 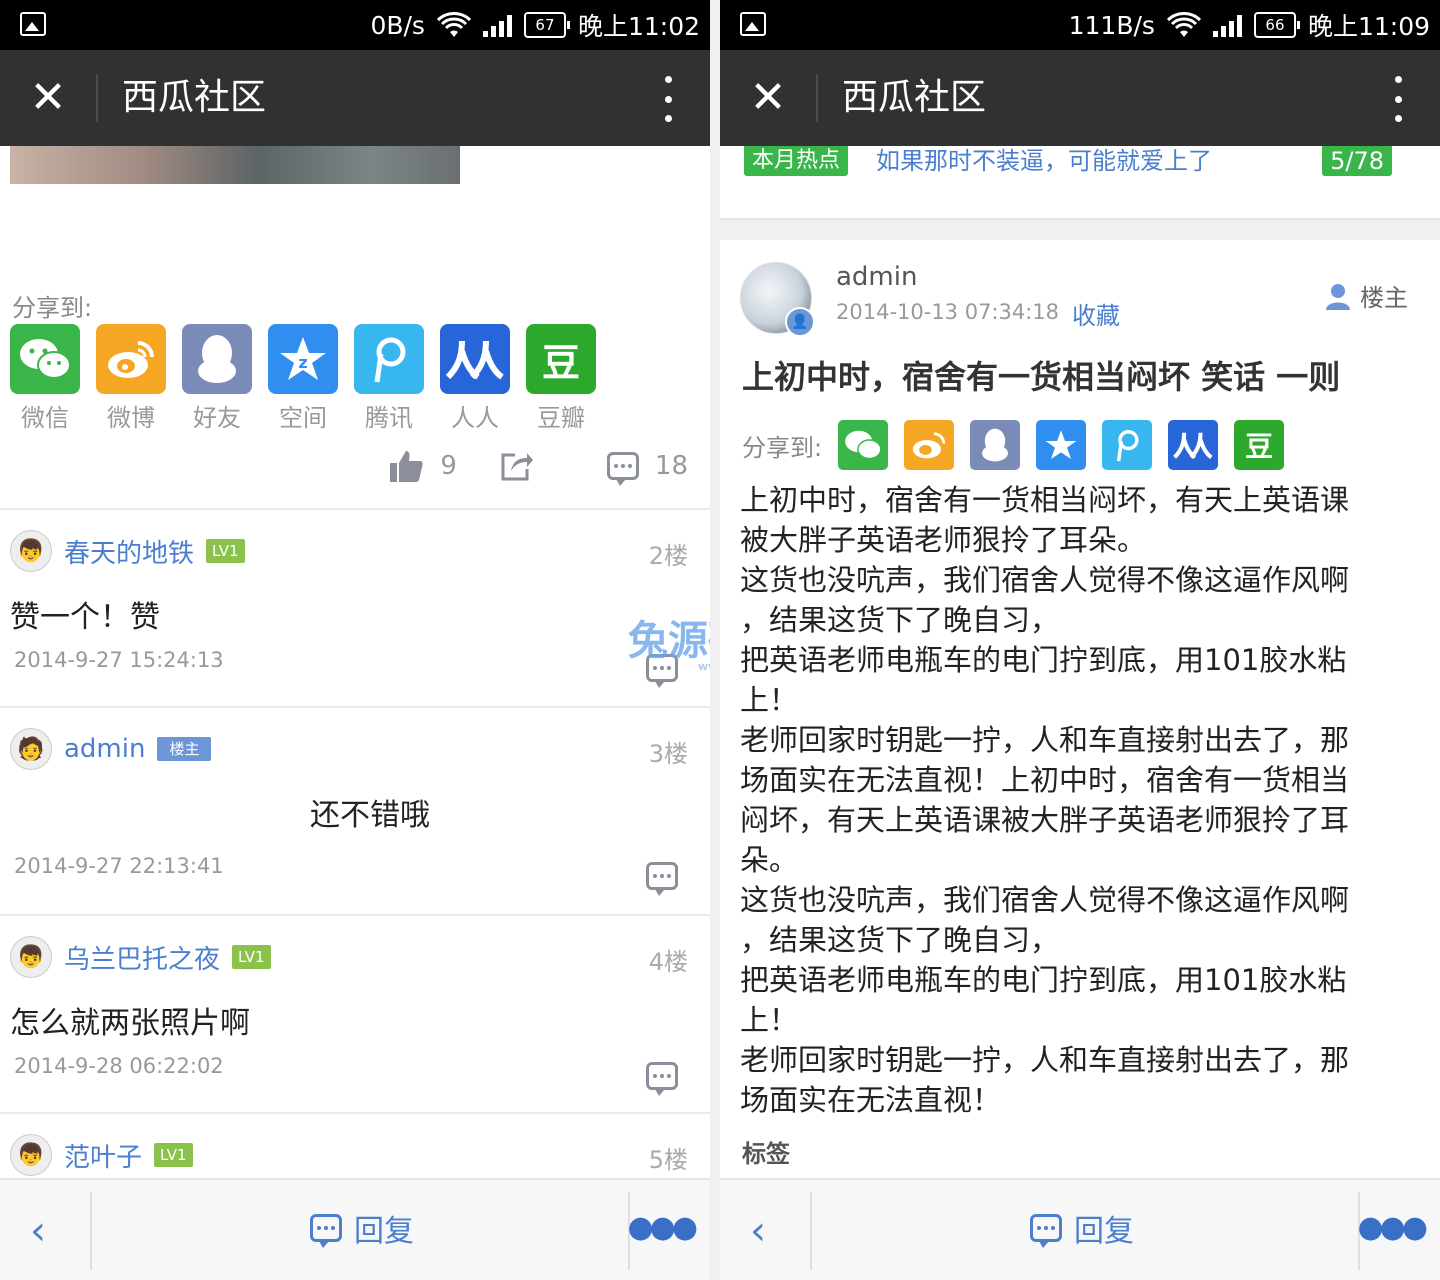 I want to click on comment-username: 范叶子, so click(x=103, y=1155).